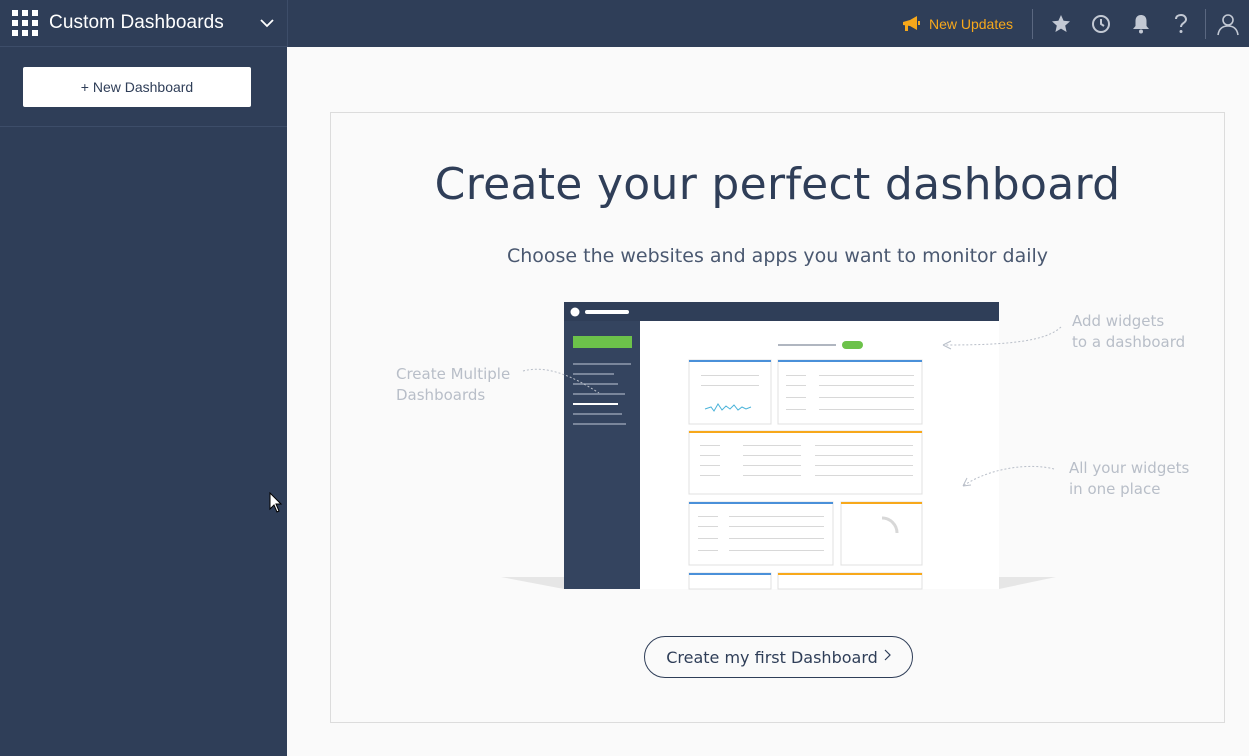  I want to click on star-icon, so click(1061, 23).